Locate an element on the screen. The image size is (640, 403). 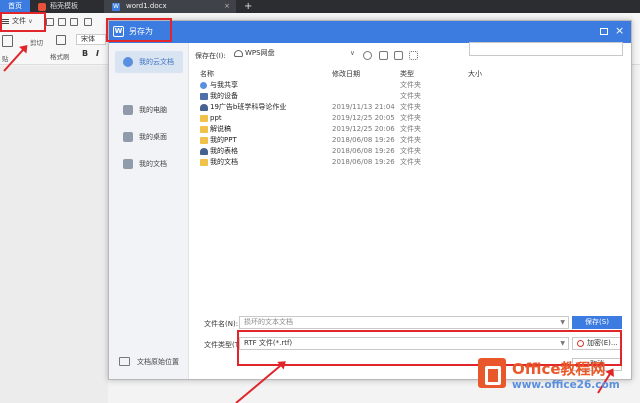
watermark-brand: Office教程网 is located at coordinates (559, 369).